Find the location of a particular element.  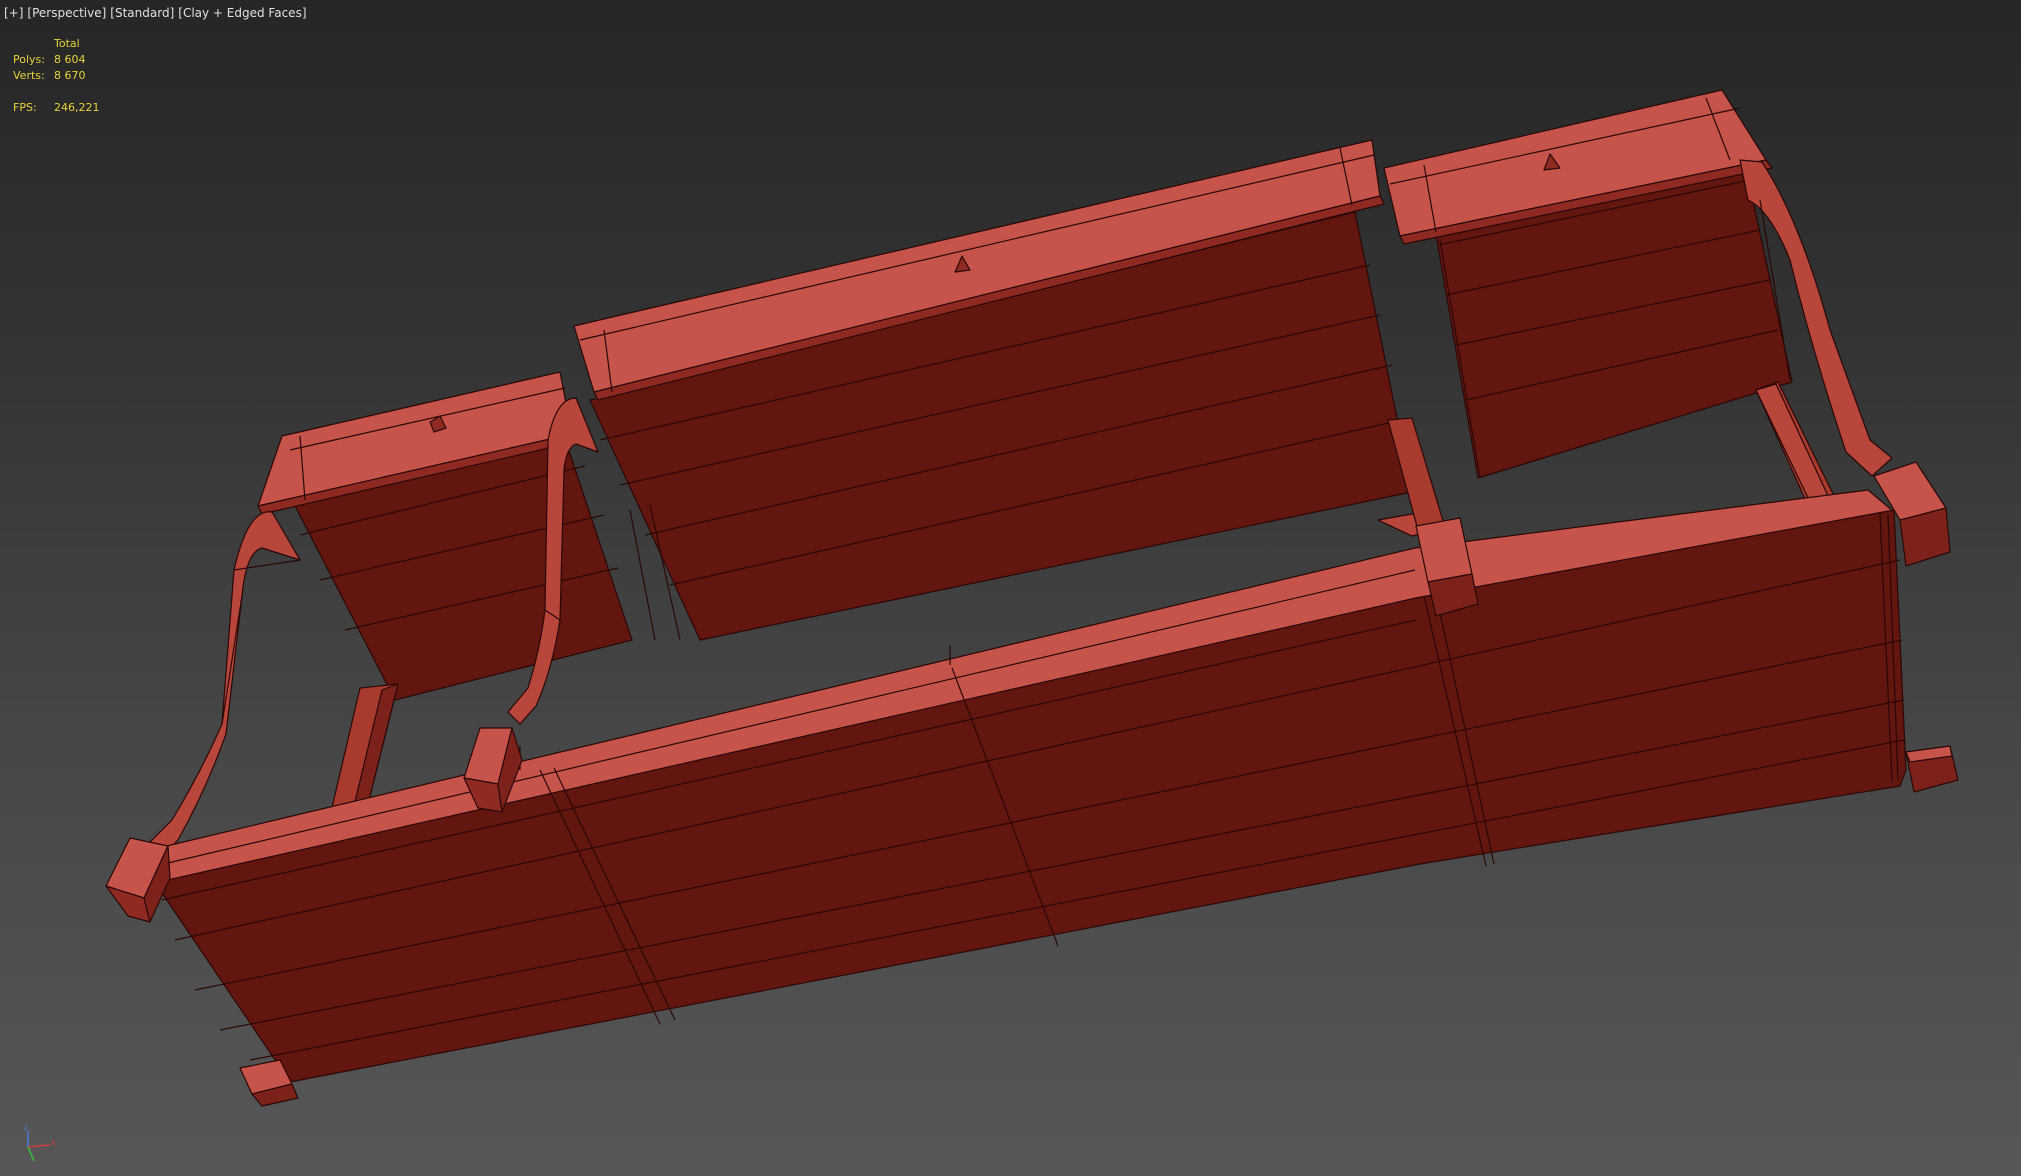

x-axis is located at coordinates (39, 1146).